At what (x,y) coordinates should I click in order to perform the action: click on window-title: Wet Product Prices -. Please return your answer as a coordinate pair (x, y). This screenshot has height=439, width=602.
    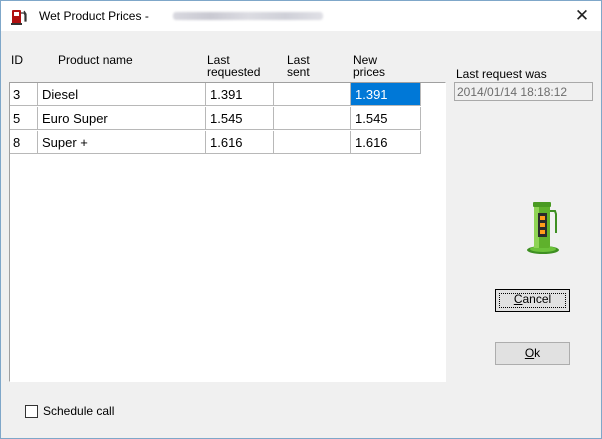
    Looking at the image, I should click on (94, 16).